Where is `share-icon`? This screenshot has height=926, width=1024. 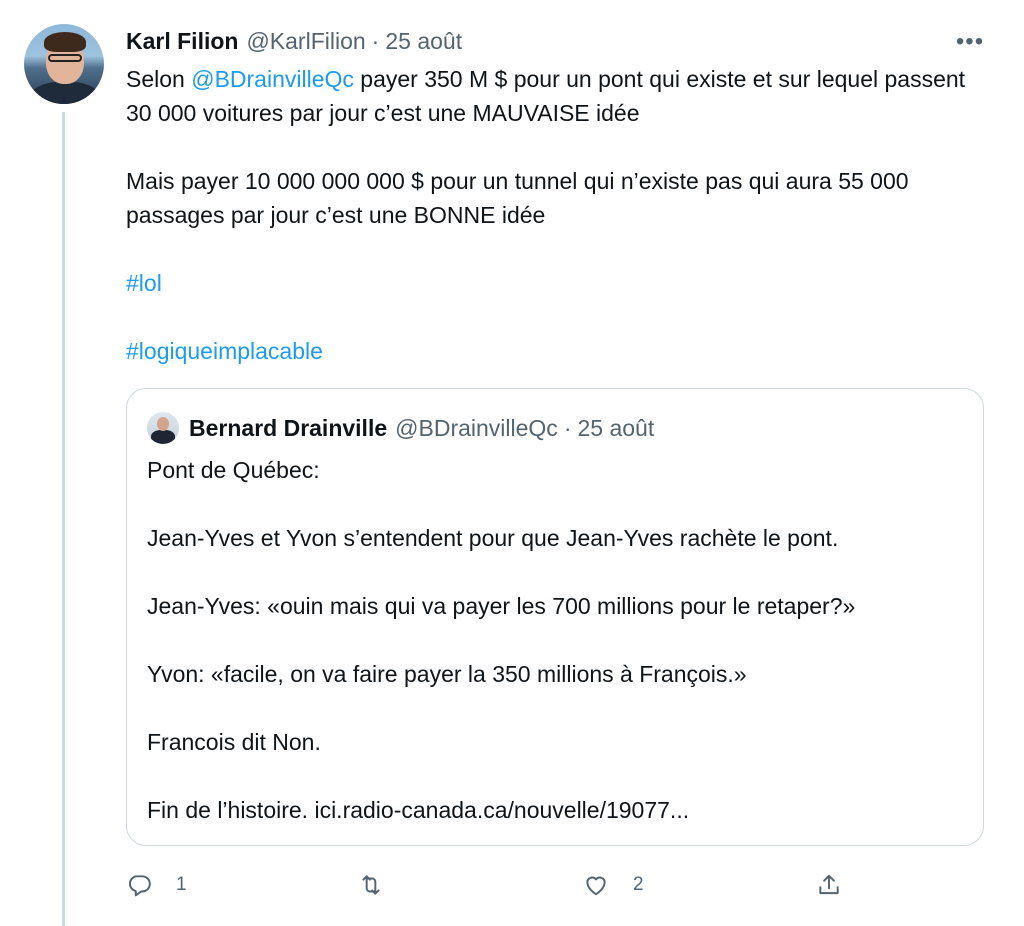
share-icon is located at coordinates (829, 885).